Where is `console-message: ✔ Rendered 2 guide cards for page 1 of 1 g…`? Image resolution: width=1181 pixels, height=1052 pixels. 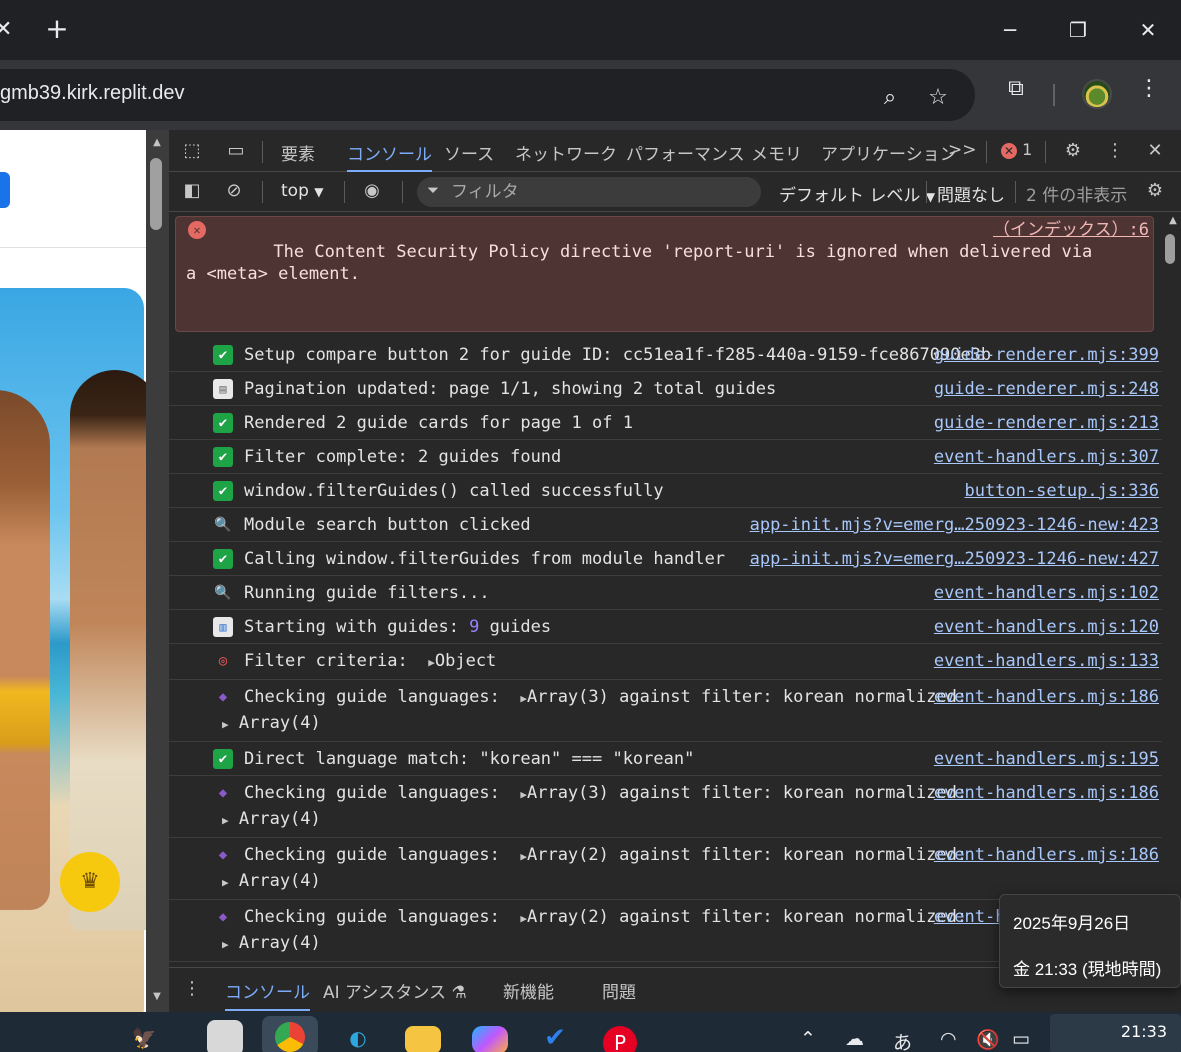
console-message: ✔ Rendered 2 guide cards for page 1 of 1 g… is located at coordinates (665, 423).